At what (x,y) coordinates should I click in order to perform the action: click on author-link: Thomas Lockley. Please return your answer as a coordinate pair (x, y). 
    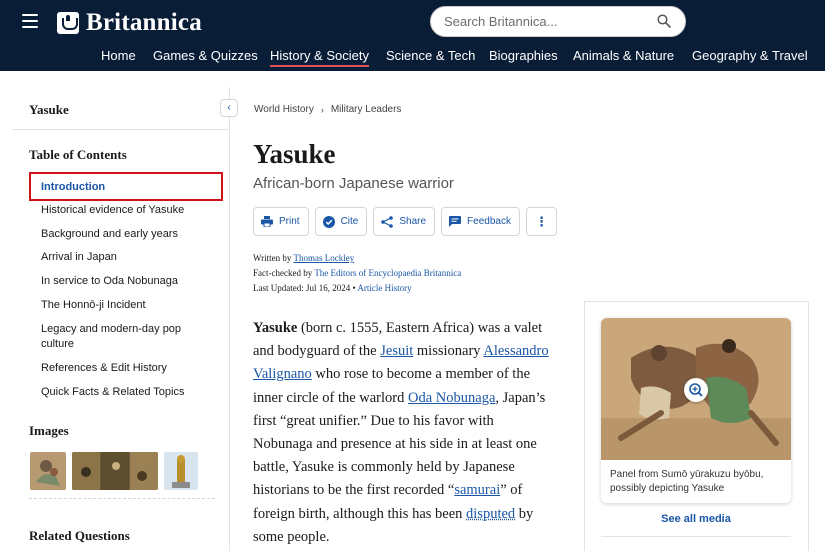
    Looking at the image, I should click on (323, 258).